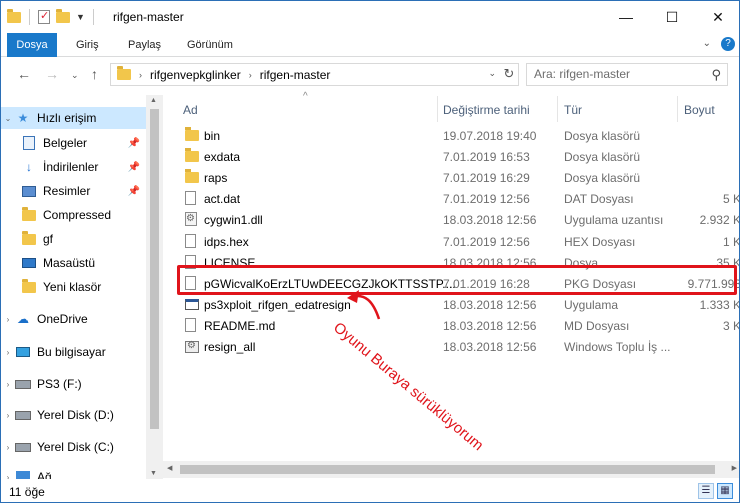 The width and height of the screenshot is (740, 503). I want to click on sidebar-item-label: gf, so click(48, 239).